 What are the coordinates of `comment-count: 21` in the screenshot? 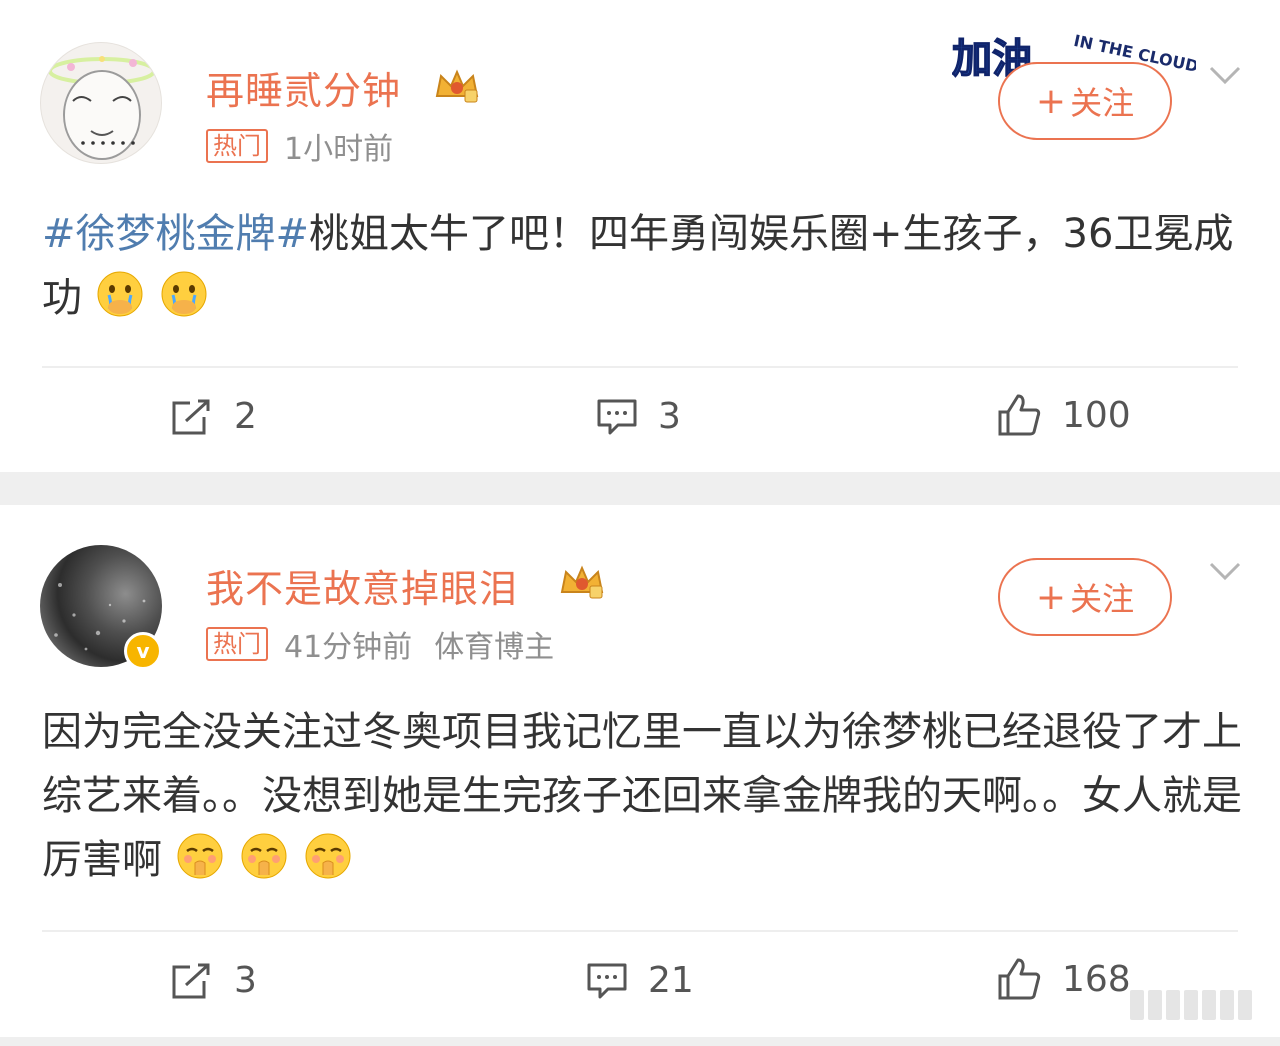 It's located at (671, 980).